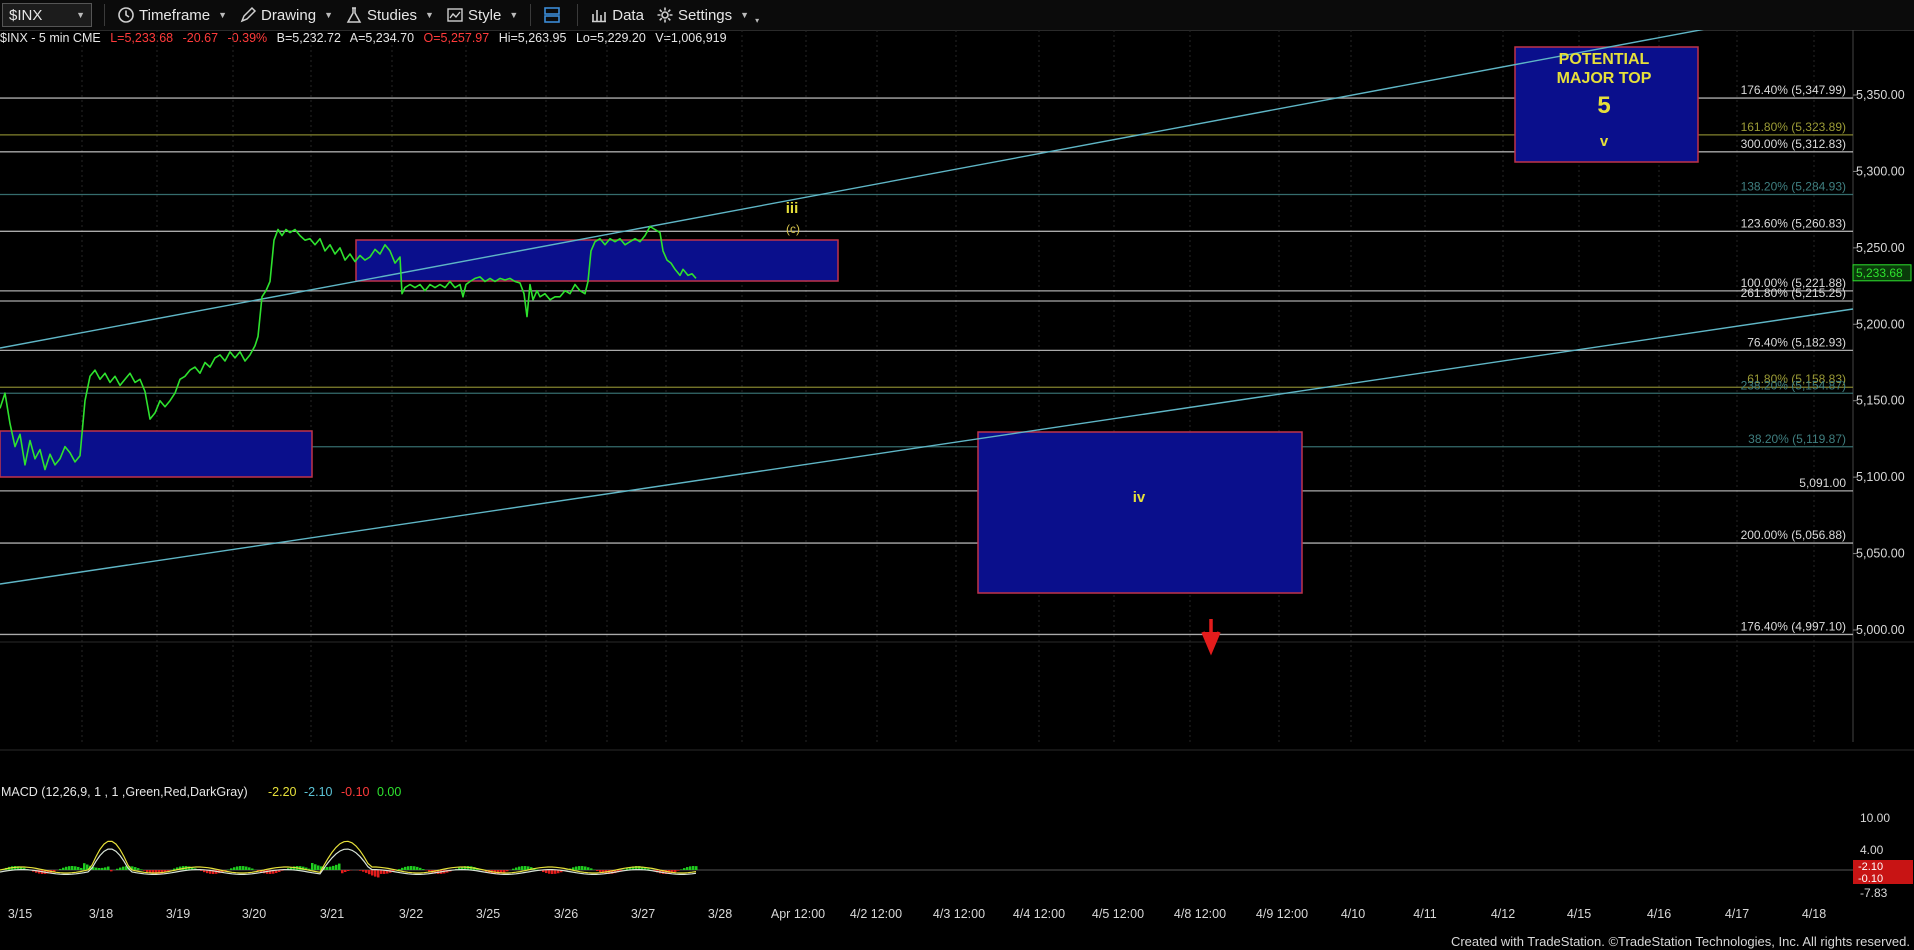  I want to click on gear-icon, so click(665, 15).